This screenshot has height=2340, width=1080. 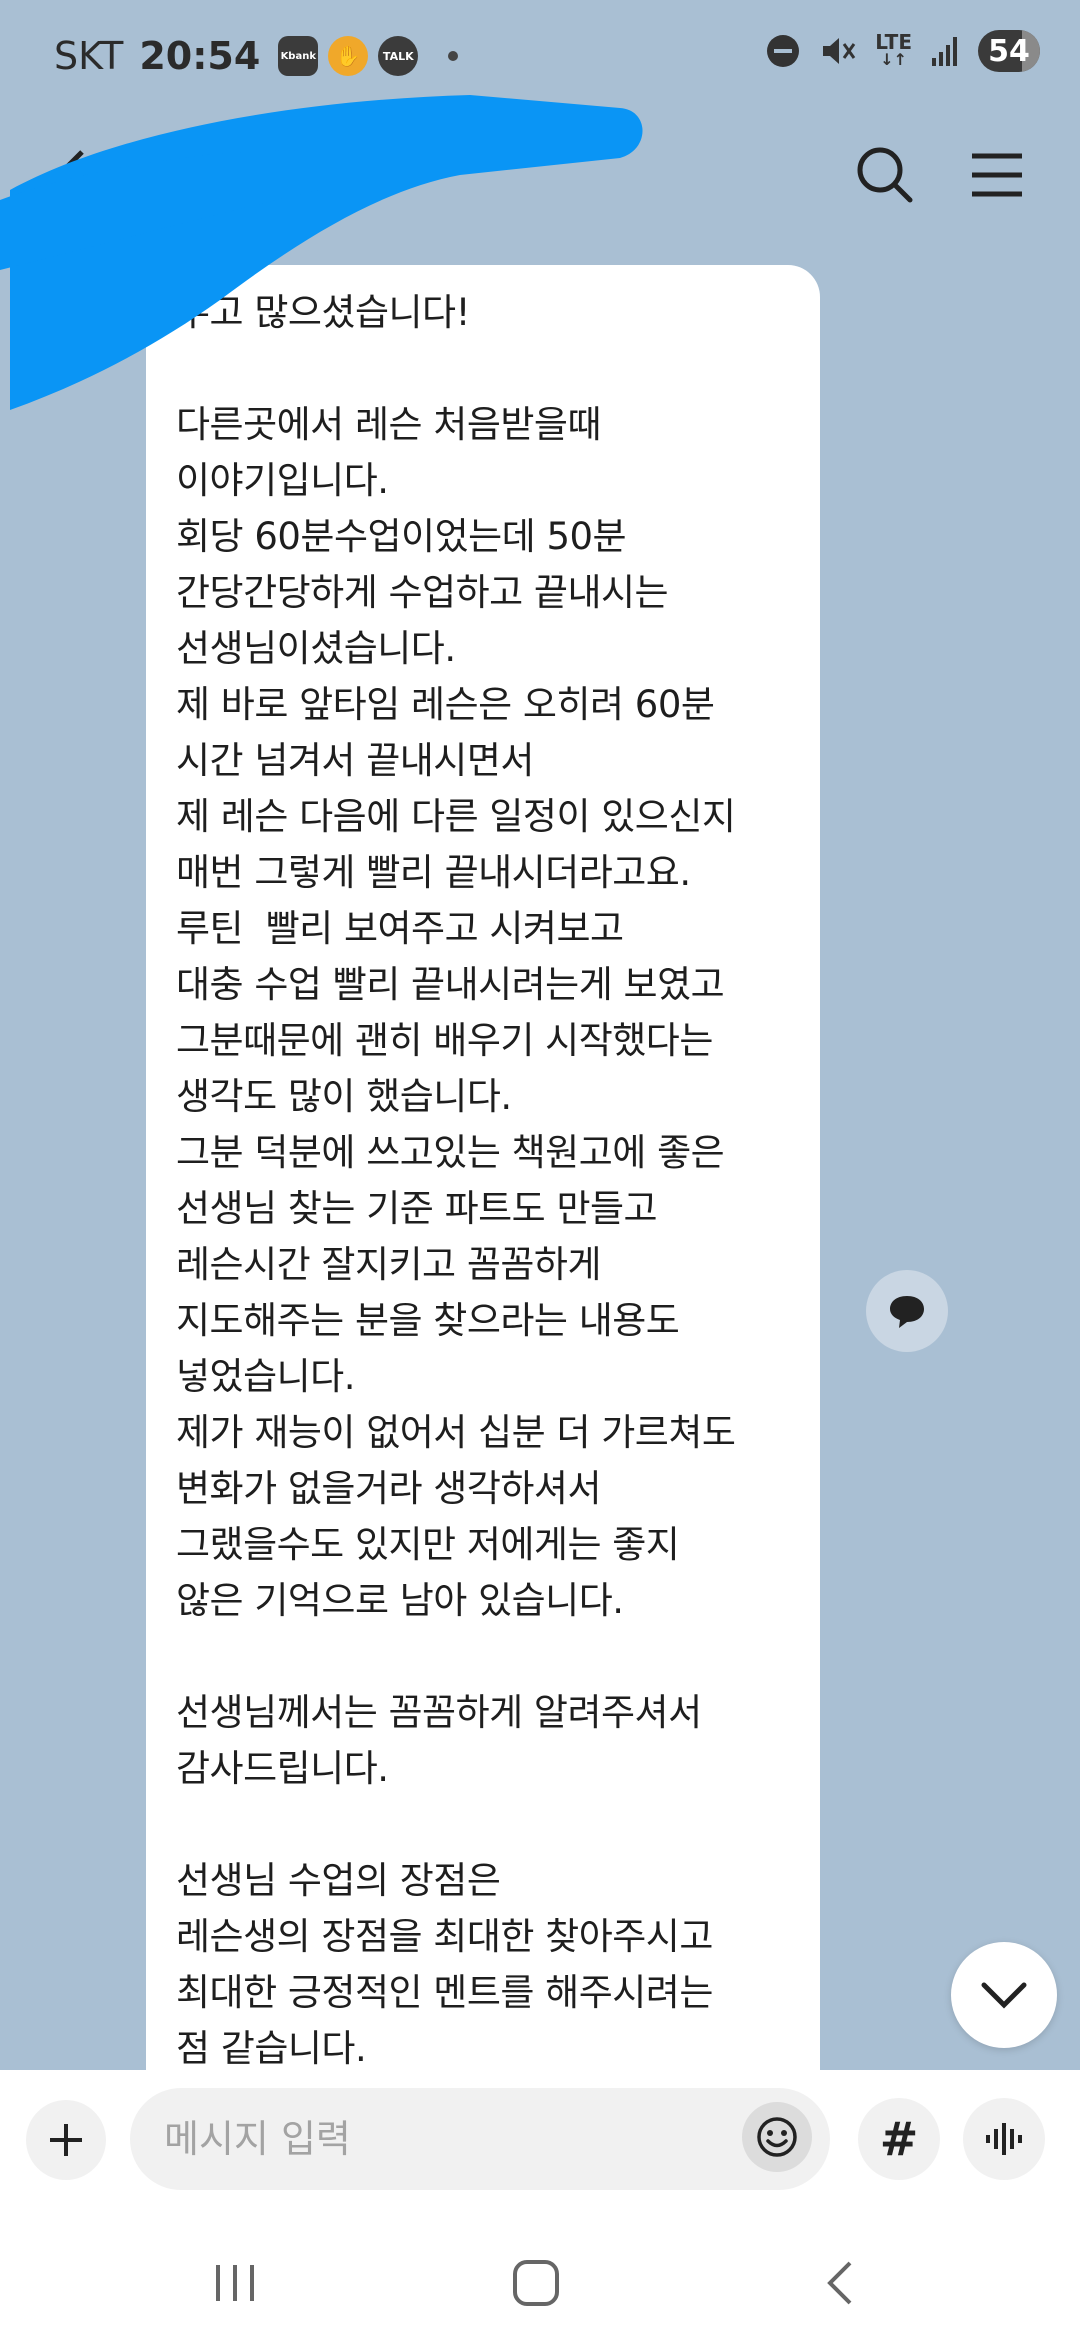 I want to click on status-bar: SKT 20:54 Kbank ✋ TALK LTE ↓↑ 54, so click(x=540, y=60).